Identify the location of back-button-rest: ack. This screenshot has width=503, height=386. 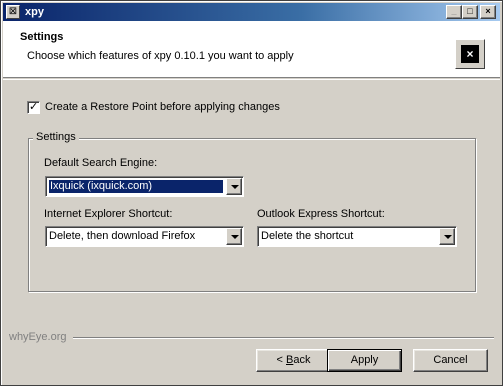
(302, 360).